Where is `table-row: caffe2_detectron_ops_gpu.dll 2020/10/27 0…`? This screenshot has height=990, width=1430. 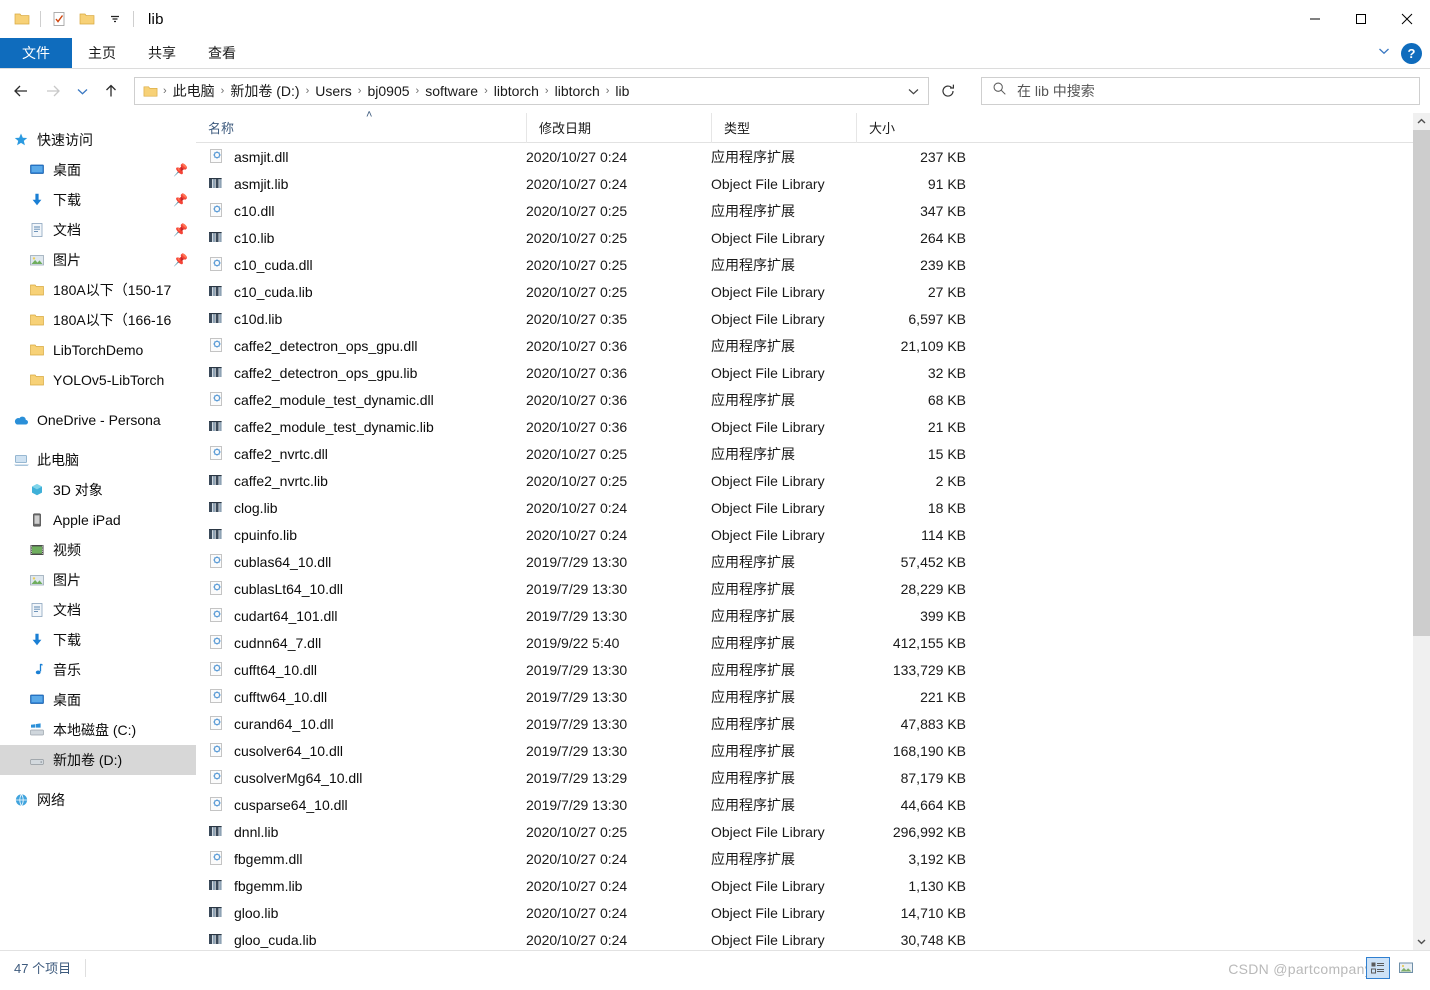 table-row: caffe2_detectron_ops_gpu.dll 2020/10/27 0… is located at coordinates (813, 345).